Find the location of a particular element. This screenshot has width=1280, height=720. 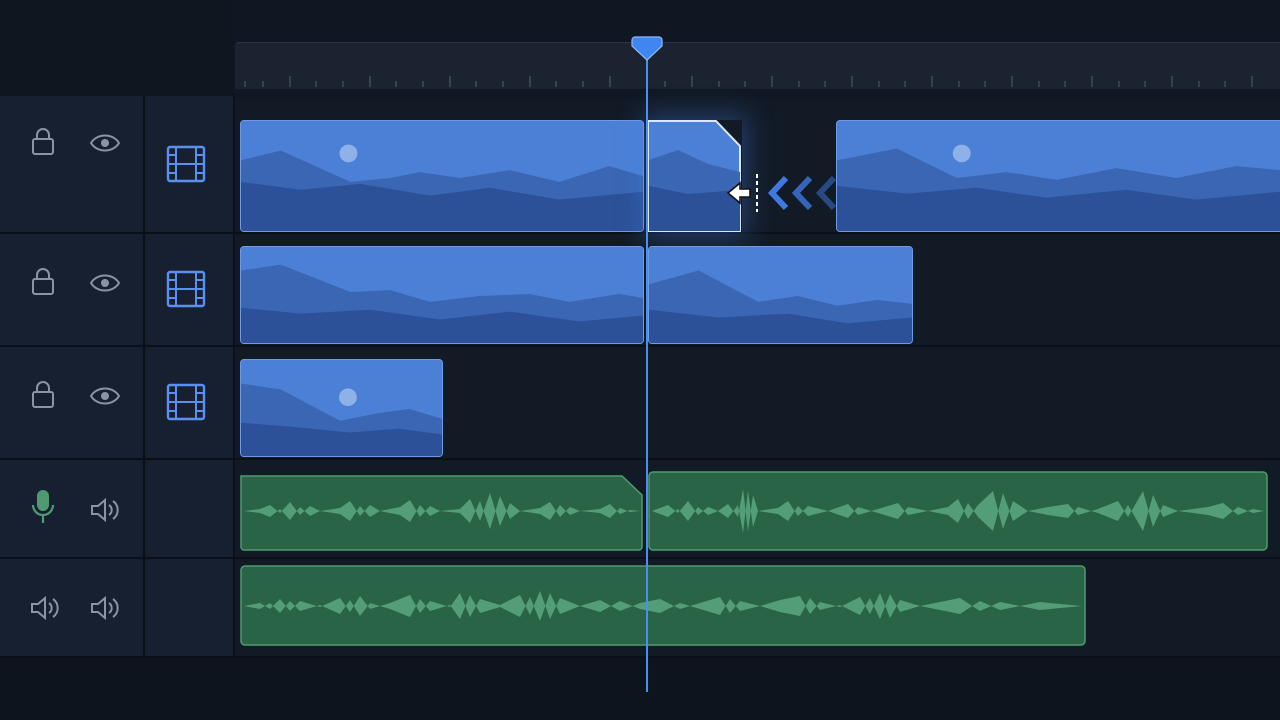

track-3-header-controls is located at coordinates (71, 403).